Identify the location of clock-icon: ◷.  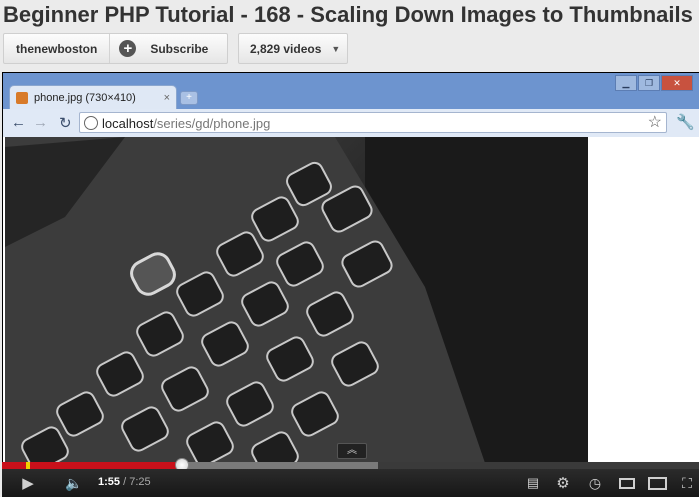
(595, 483).